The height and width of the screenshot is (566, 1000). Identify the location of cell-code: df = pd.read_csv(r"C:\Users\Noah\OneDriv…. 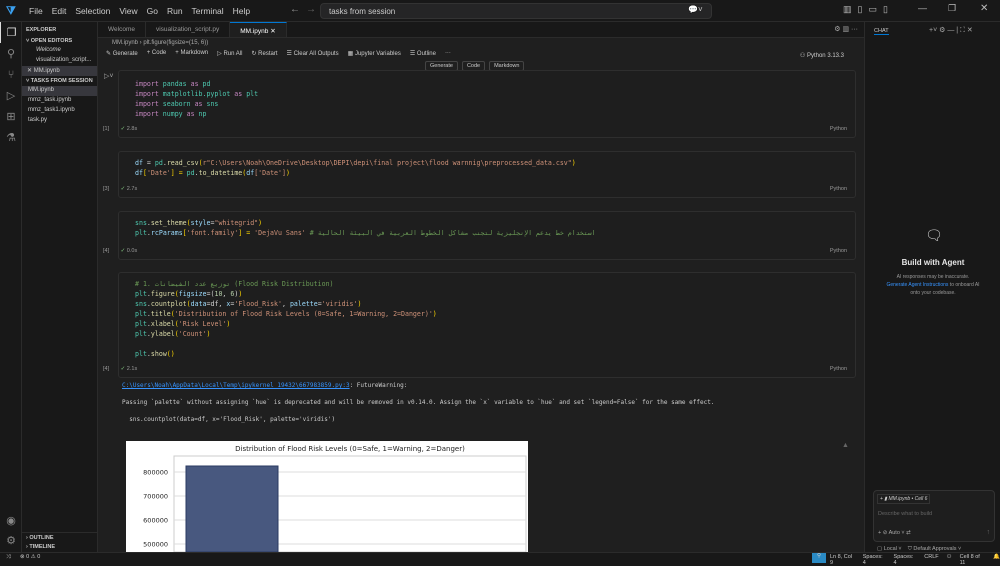
(355, 168).